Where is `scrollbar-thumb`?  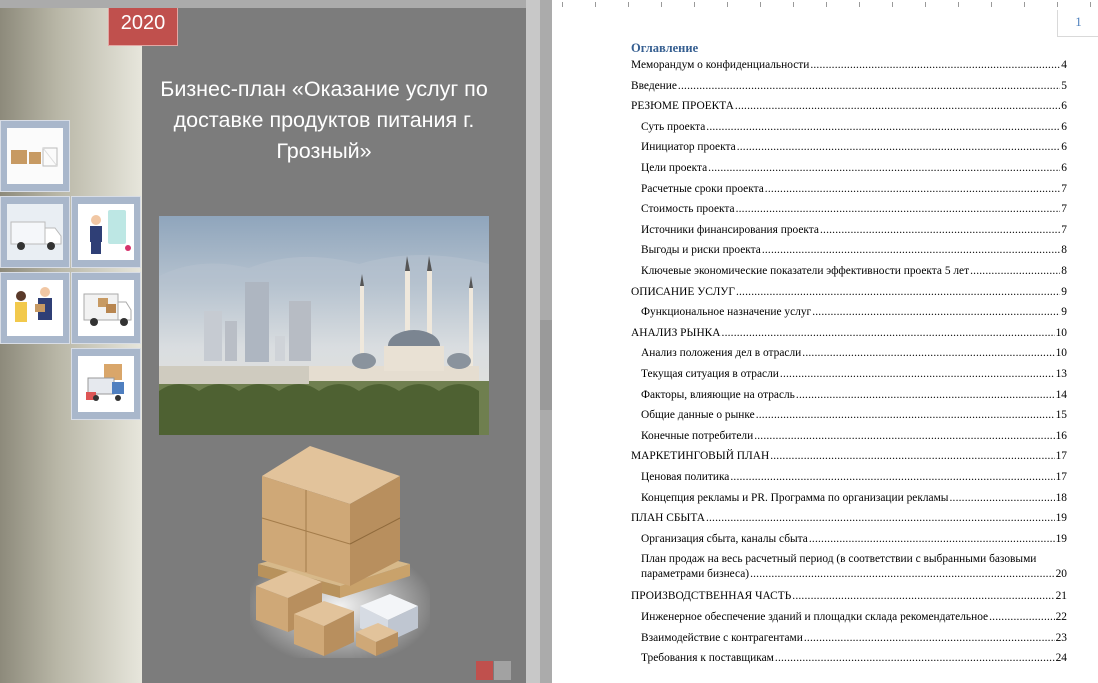
scrollbar-thumb is located at coordinates (546, 365).